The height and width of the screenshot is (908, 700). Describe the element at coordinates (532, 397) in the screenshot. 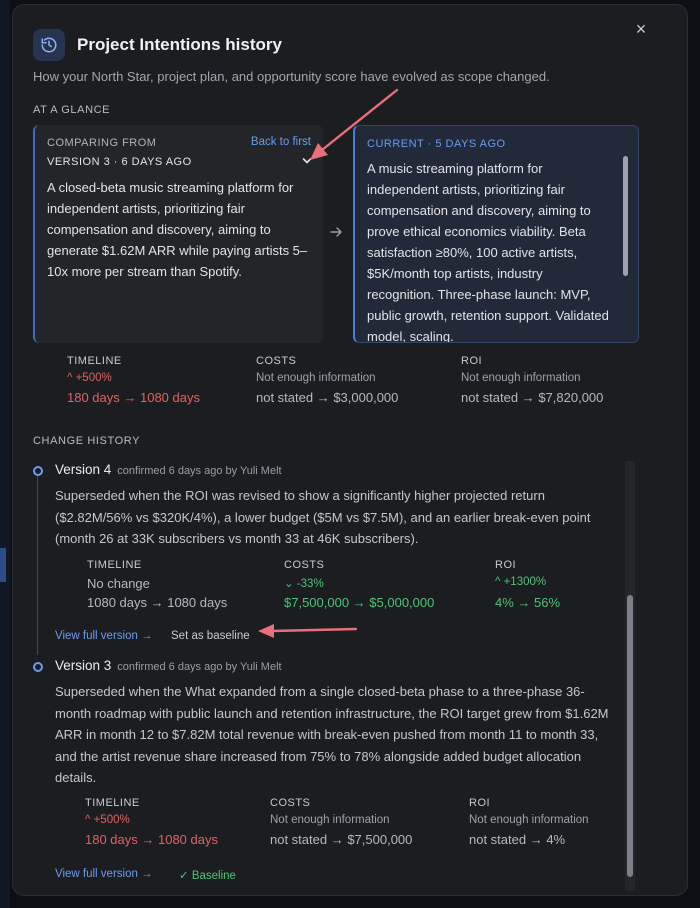

I see `metric-value: not stated → $7,820,000` at that location.